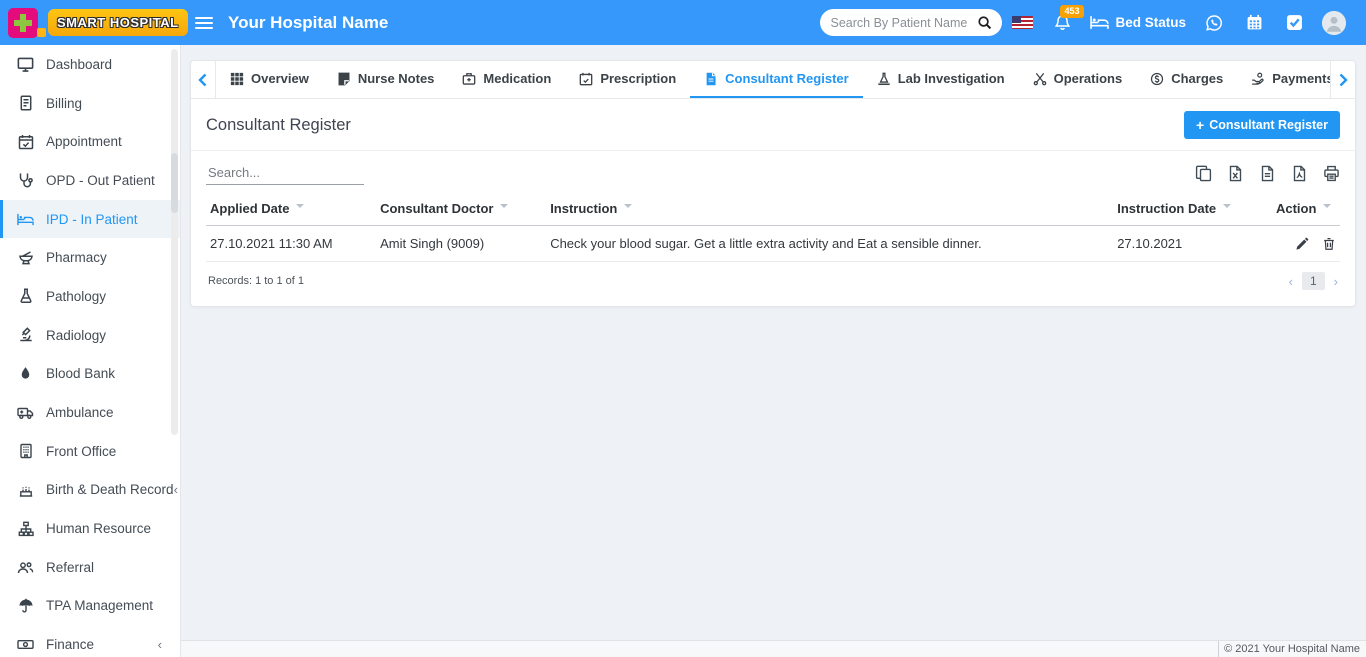  I want to click on sidebar-item-tpa-management: TPA Management, so click(90, 606).